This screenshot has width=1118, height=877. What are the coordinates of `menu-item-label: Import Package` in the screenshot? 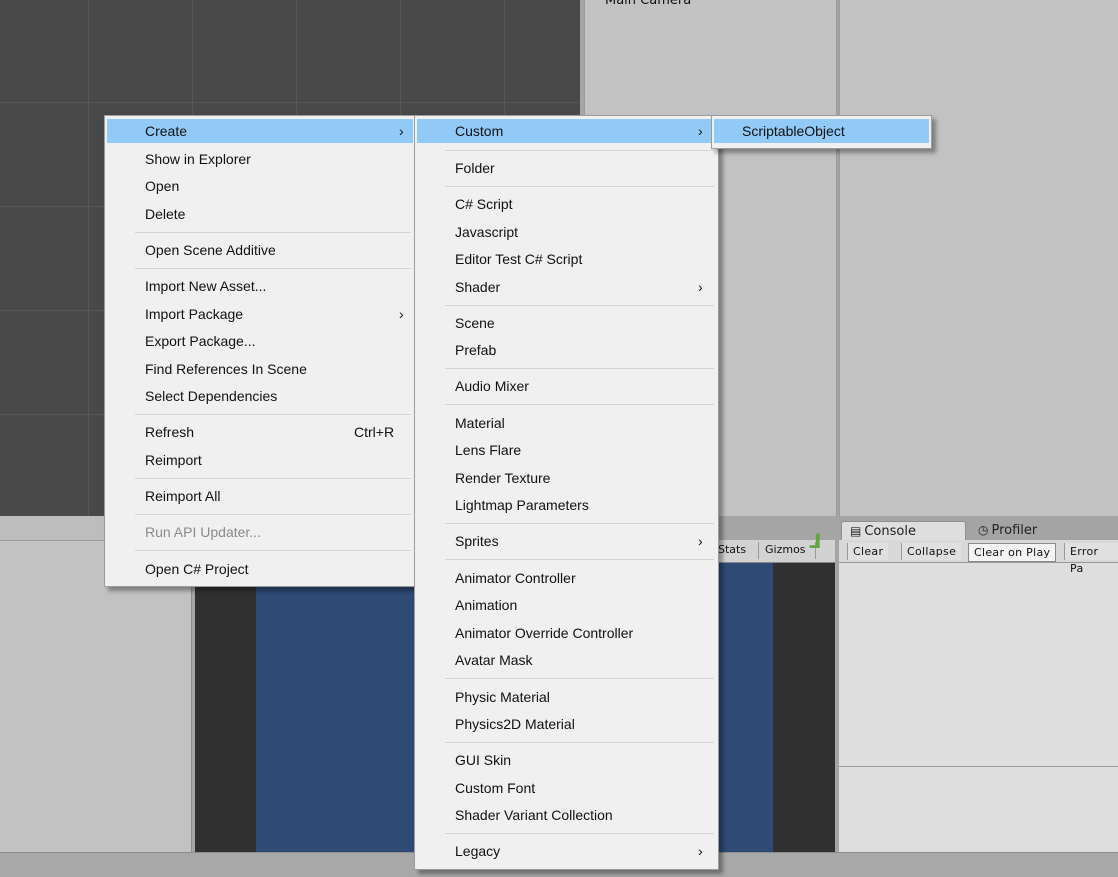 It's located at (194, 314).